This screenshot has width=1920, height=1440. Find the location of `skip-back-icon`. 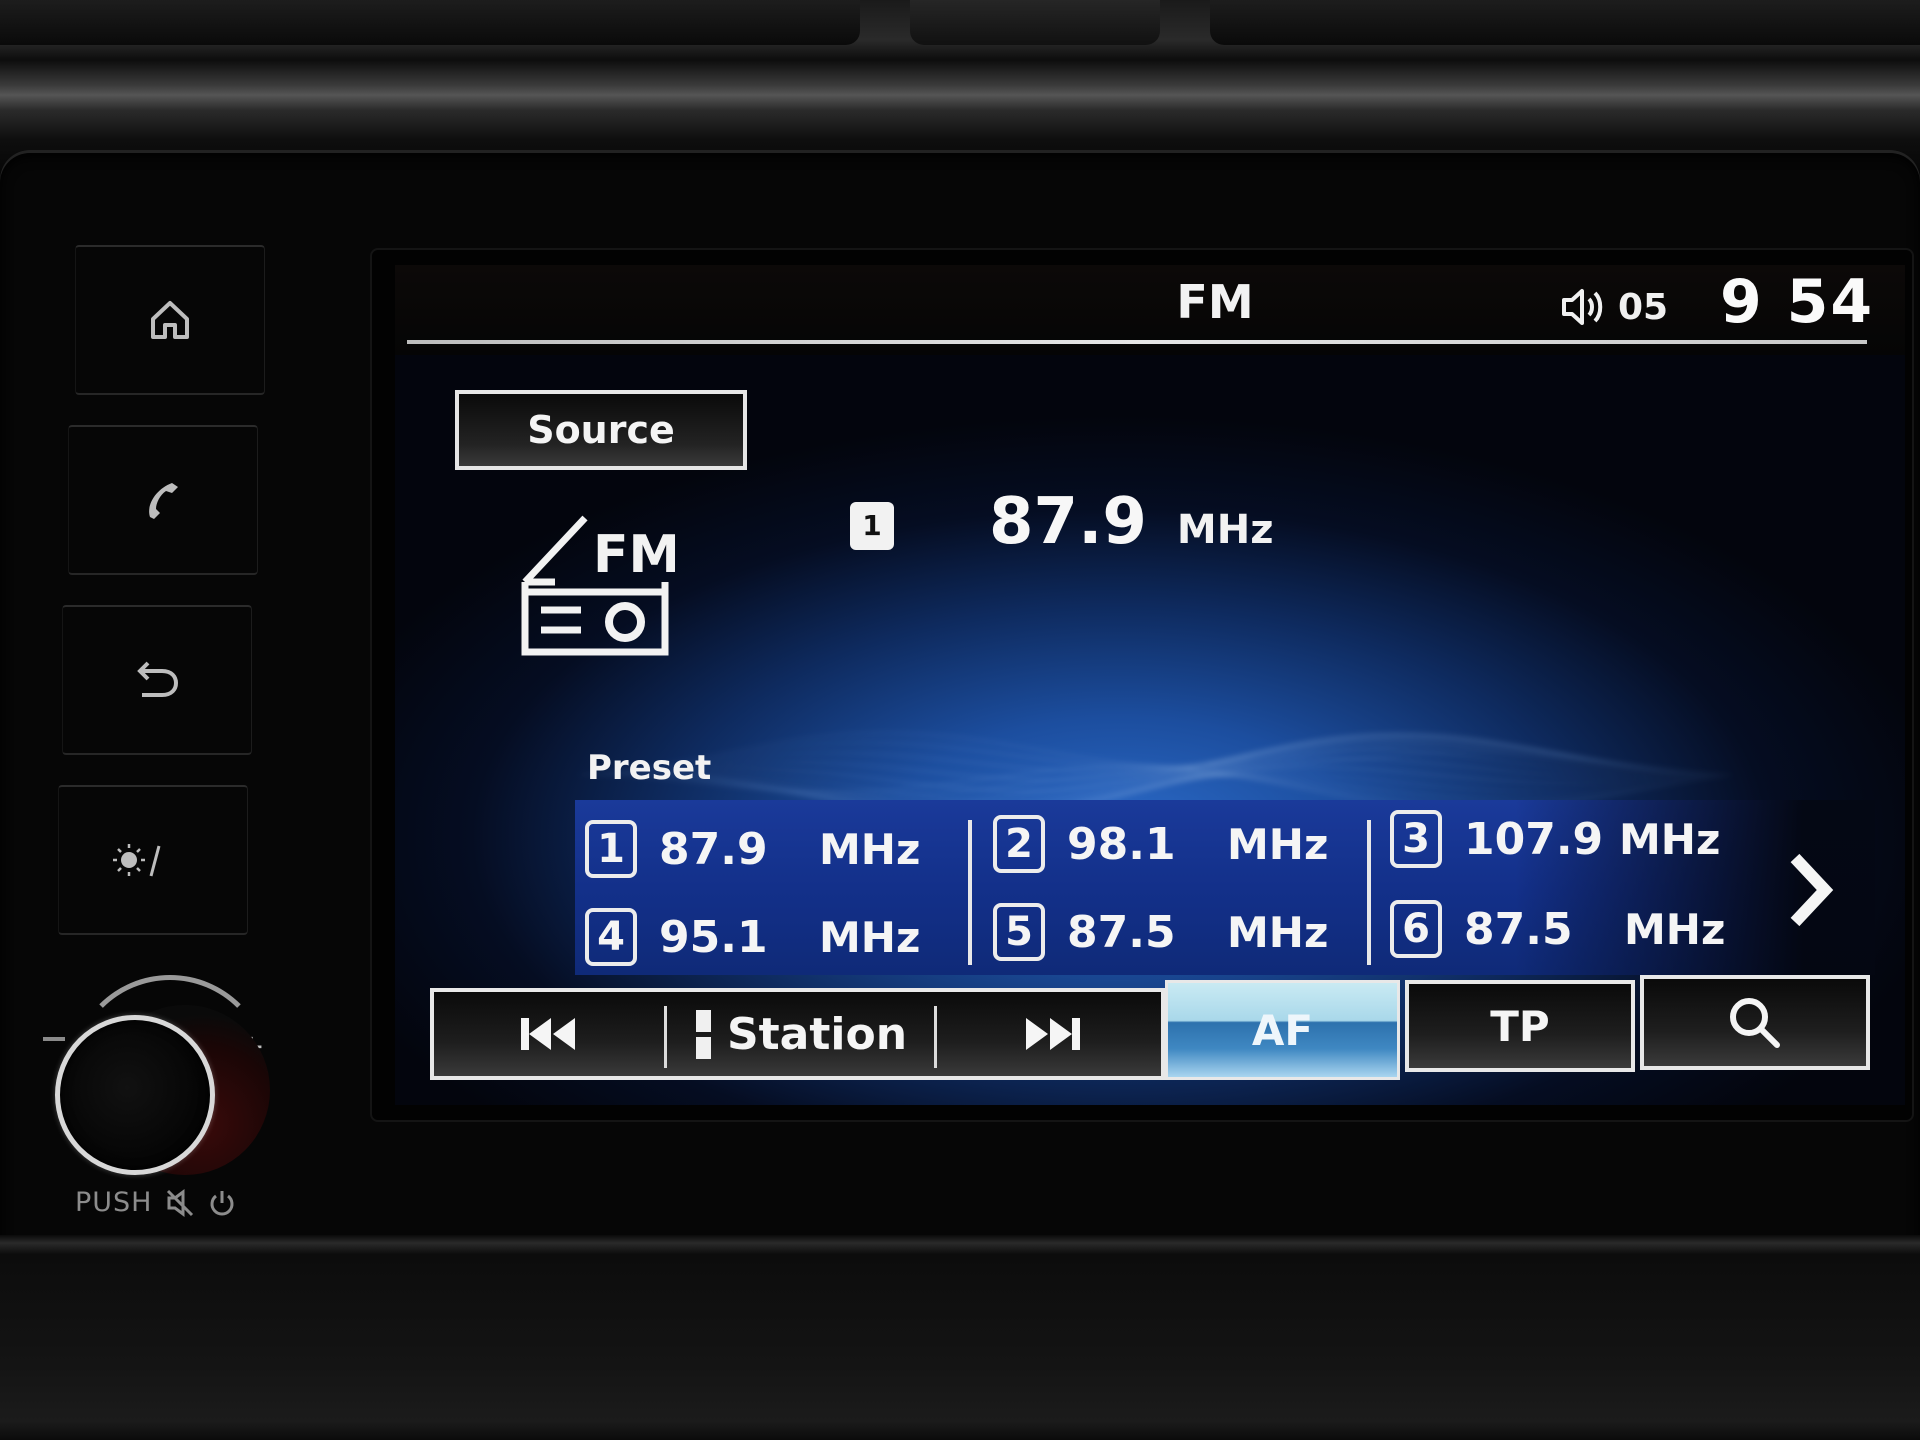

skip-back-icon is located at coordinates (548, 1034).